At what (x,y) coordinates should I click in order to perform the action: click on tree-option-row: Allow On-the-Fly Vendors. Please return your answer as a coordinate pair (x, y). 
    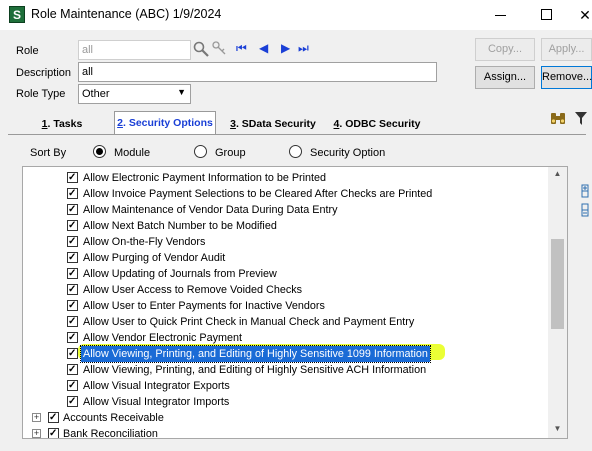
    Looking at the image, I should click on (293, 242).